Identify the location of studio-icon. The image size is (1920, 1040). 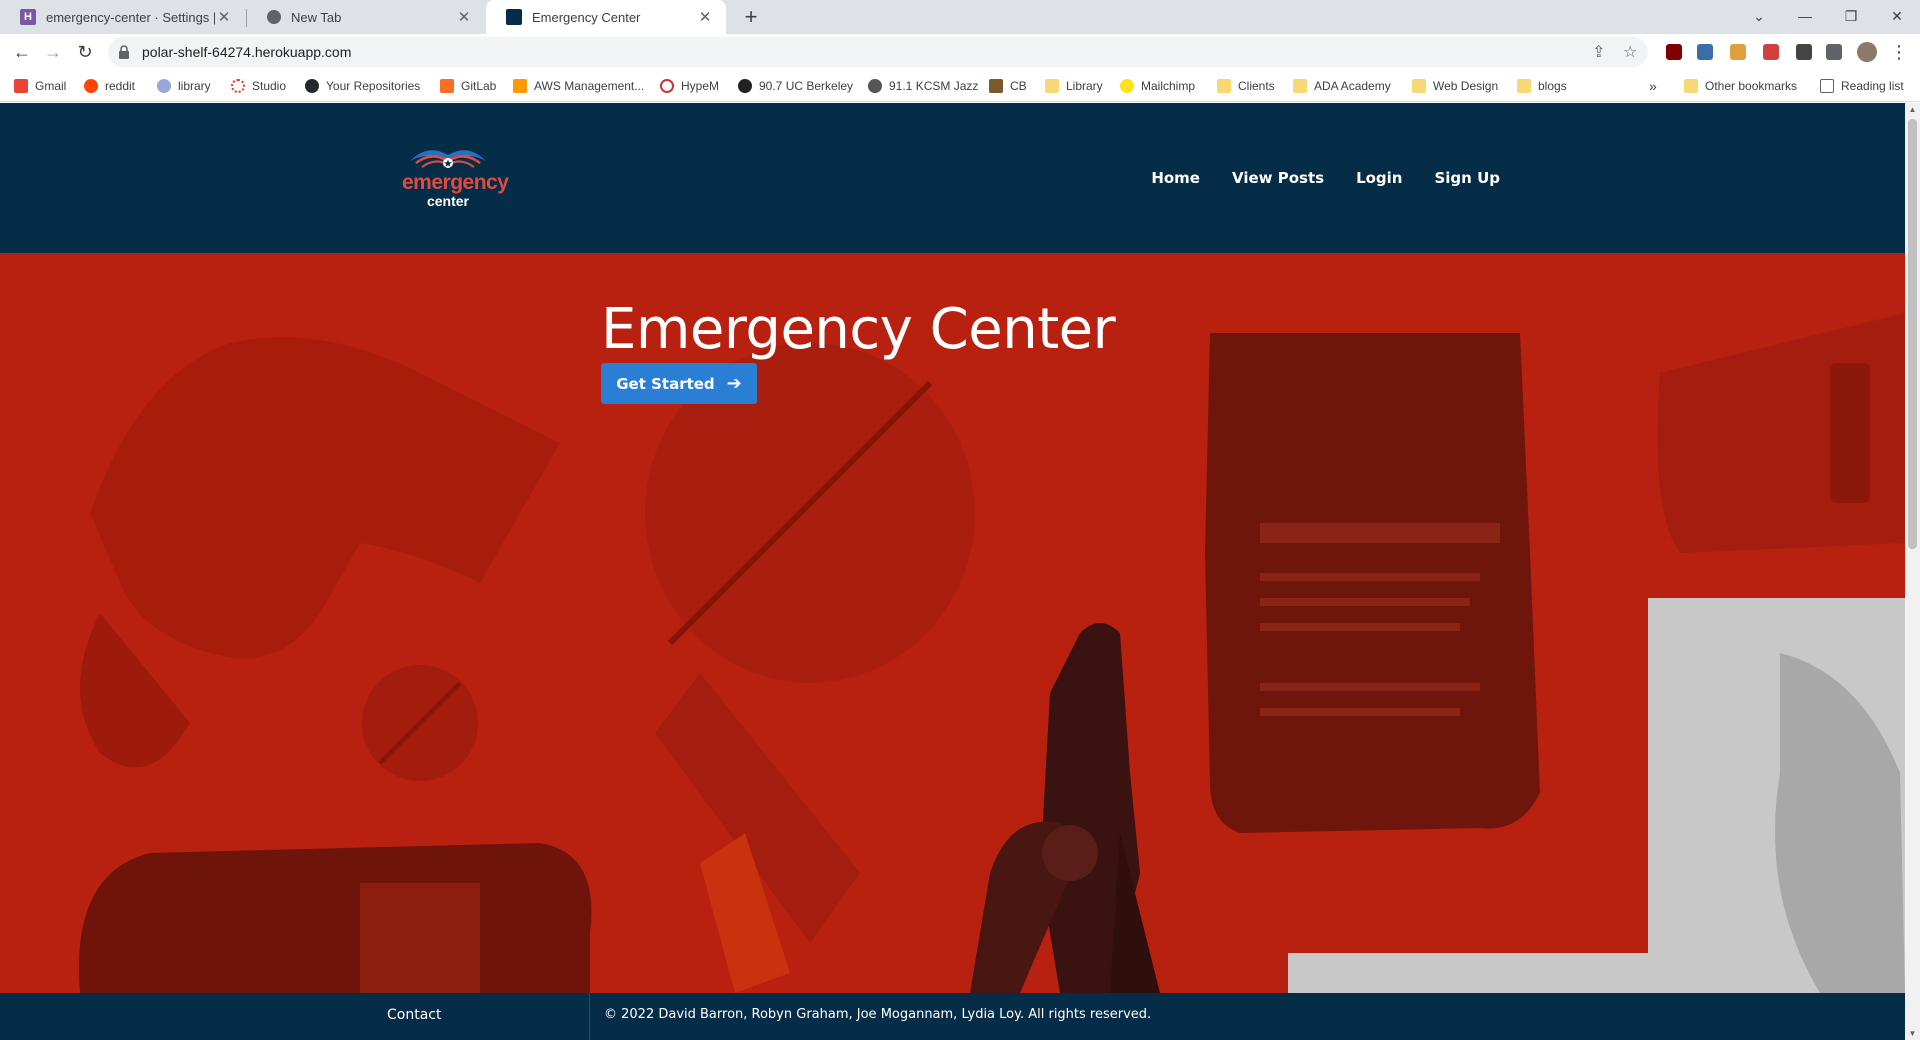
(238, 86).